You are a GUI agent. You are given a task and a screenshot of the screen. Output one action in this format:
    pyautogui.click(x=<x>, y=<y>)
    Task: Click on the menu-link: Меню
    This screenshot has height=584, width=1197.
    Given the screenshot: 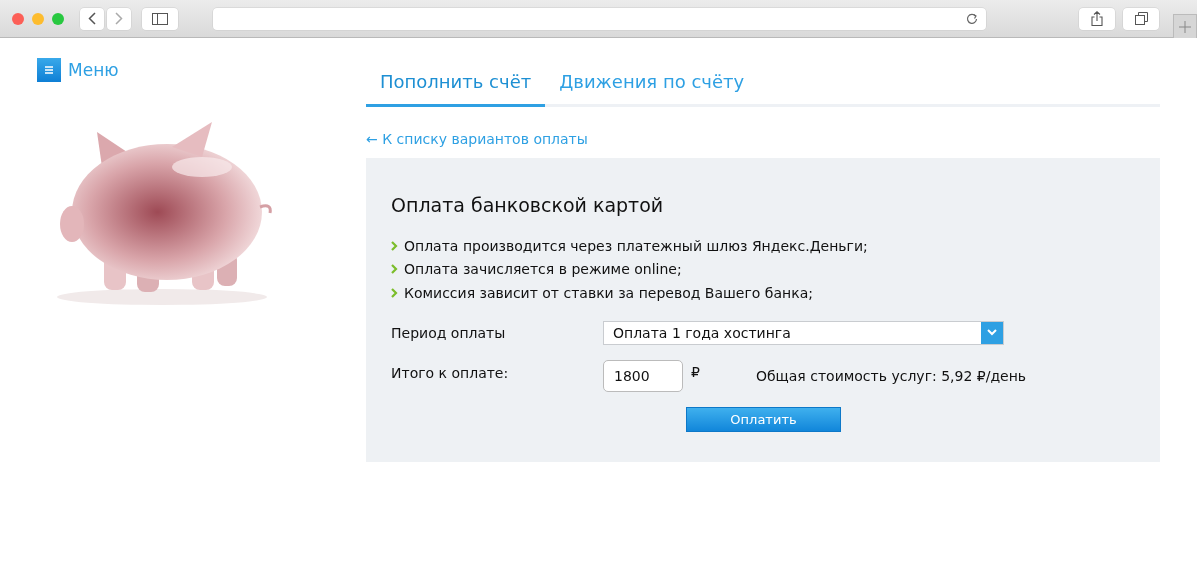 What is the action you would take?
    pyautogui.click(x=93, y=70)
    